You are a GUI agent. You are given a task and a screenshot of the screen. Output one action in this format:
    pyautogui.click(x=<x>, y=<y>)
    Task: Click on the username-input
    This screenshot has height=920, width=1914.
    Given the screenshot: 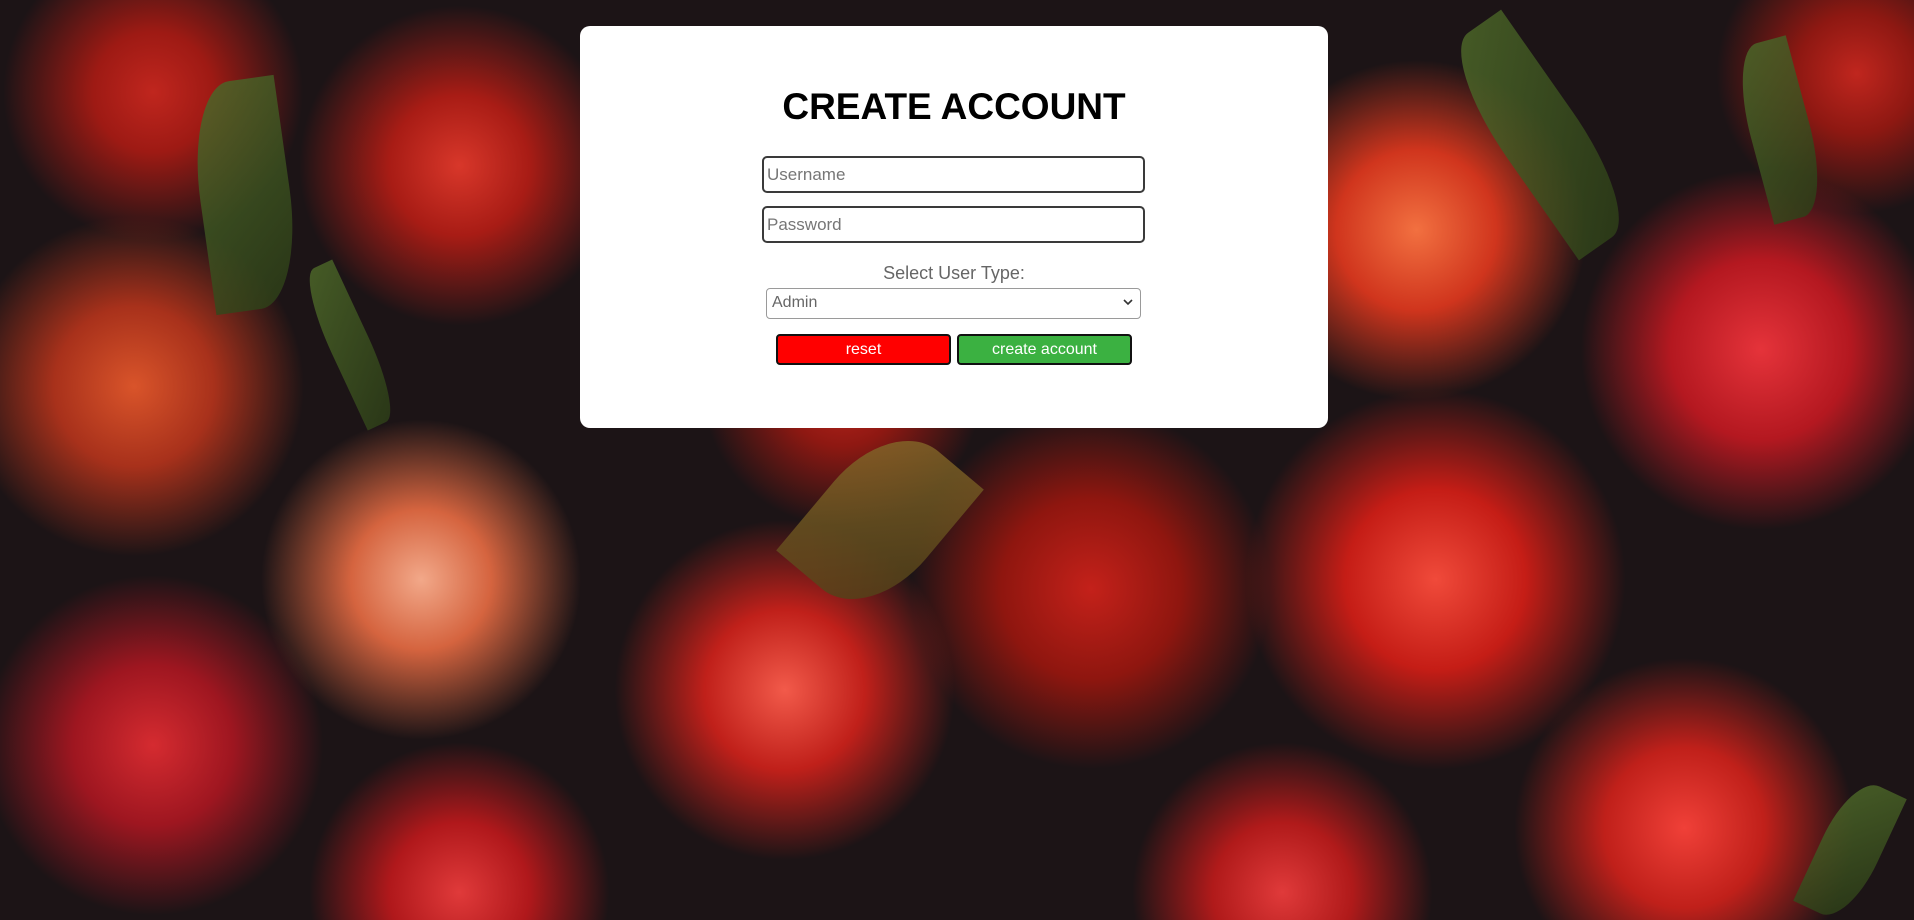 What is the action you would take?
    pyautogui.click(x=953, y=174)
    